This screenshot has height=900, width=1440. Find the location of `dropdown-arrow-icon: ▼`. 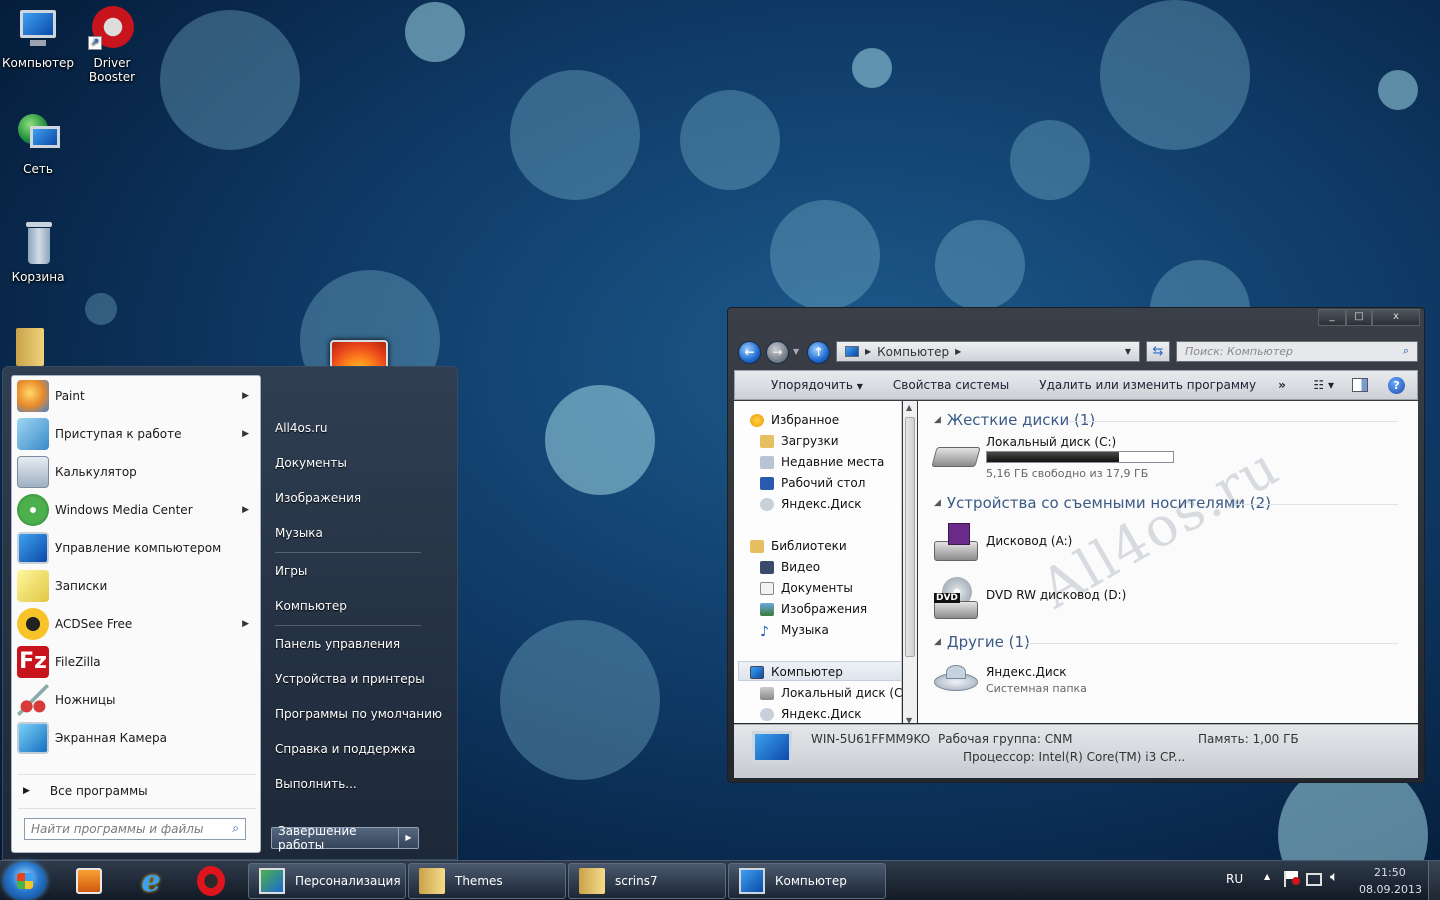

dropdown-arrow-icon: ▼ is located at coordinates (859, 386).